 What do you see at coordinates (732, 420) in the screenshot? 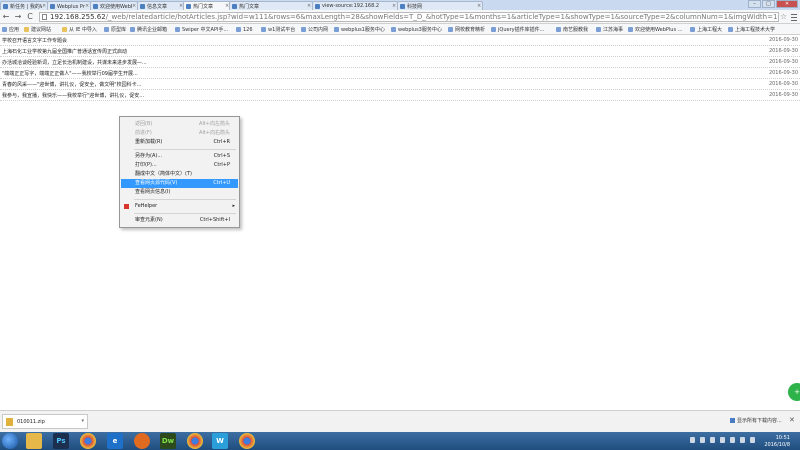
I see `download-icon` at bounding box center [732, 420].